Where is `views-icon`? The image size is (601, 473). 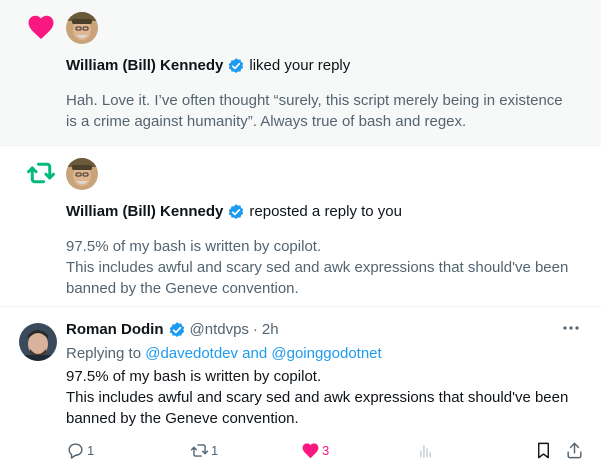
views-icon is located at coordinates (425, 451).